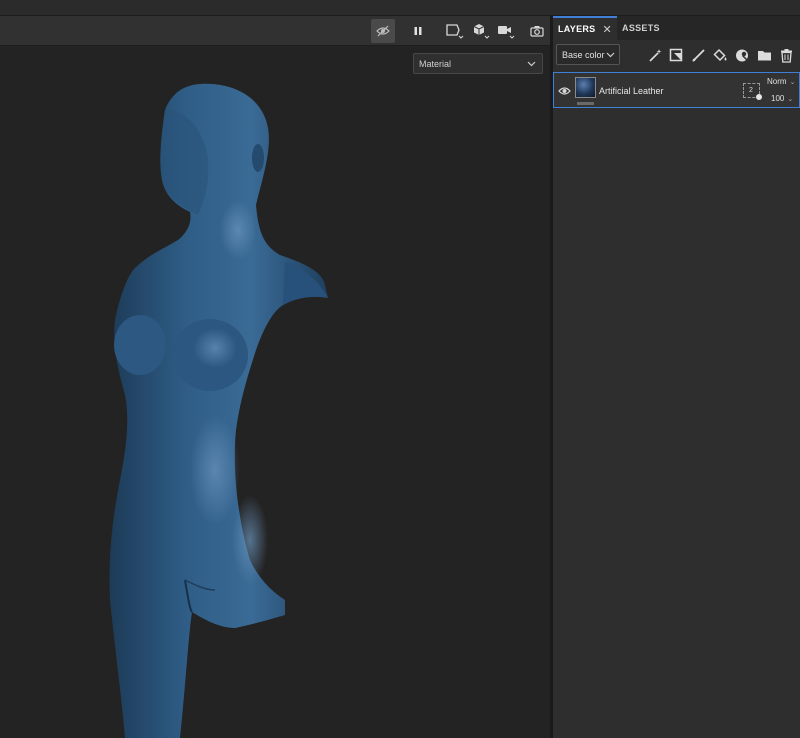 This screenshot has height=738, width=800. I want to click on mask-dot-icon, so click(759, 97).